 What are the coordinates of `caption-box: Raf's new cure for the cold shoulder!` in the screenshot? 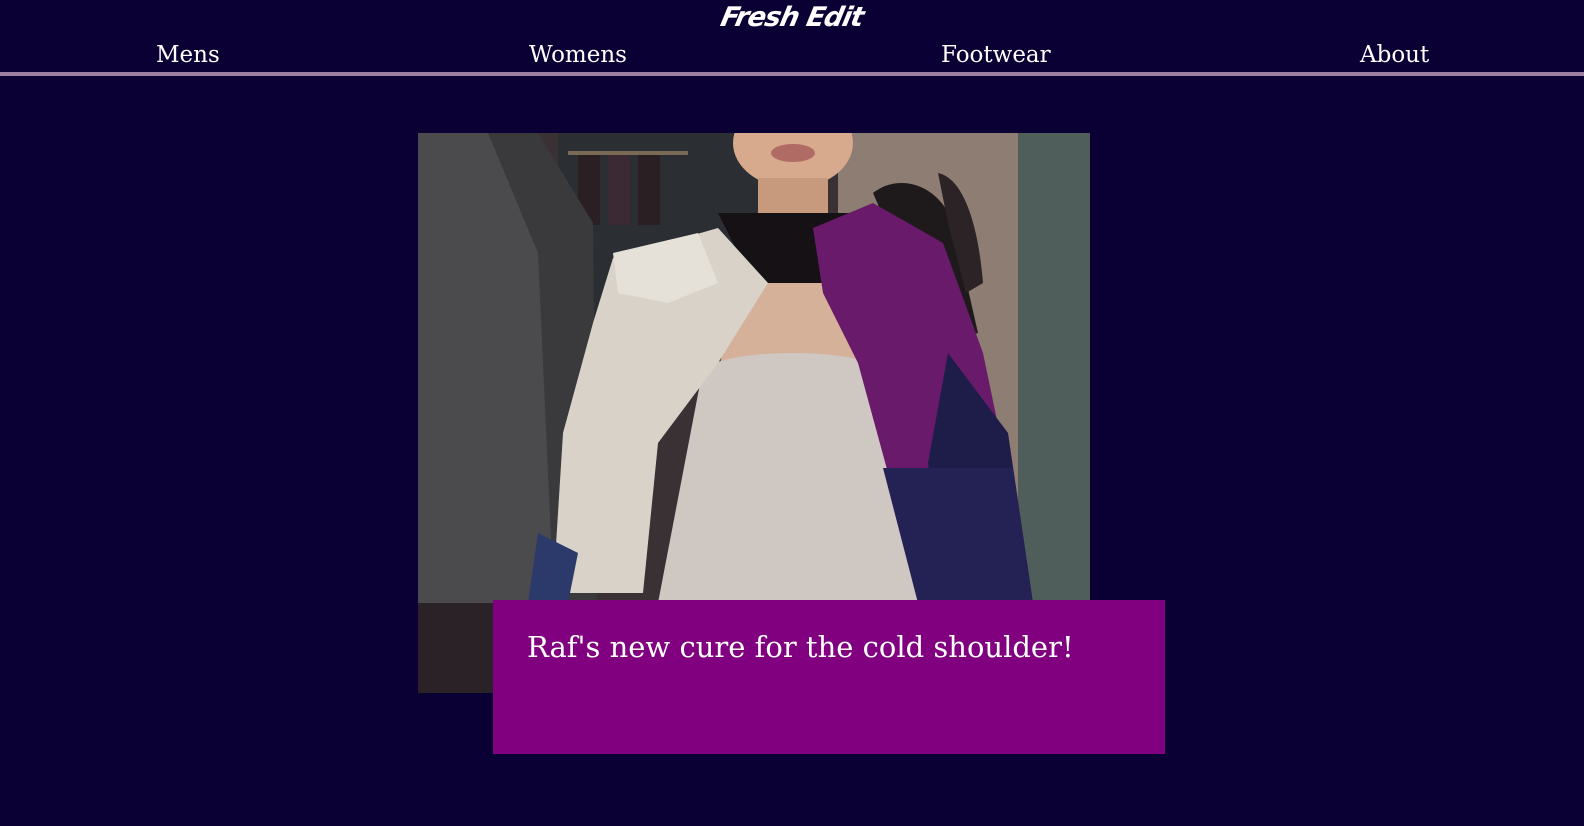 It's located at (829, 677).